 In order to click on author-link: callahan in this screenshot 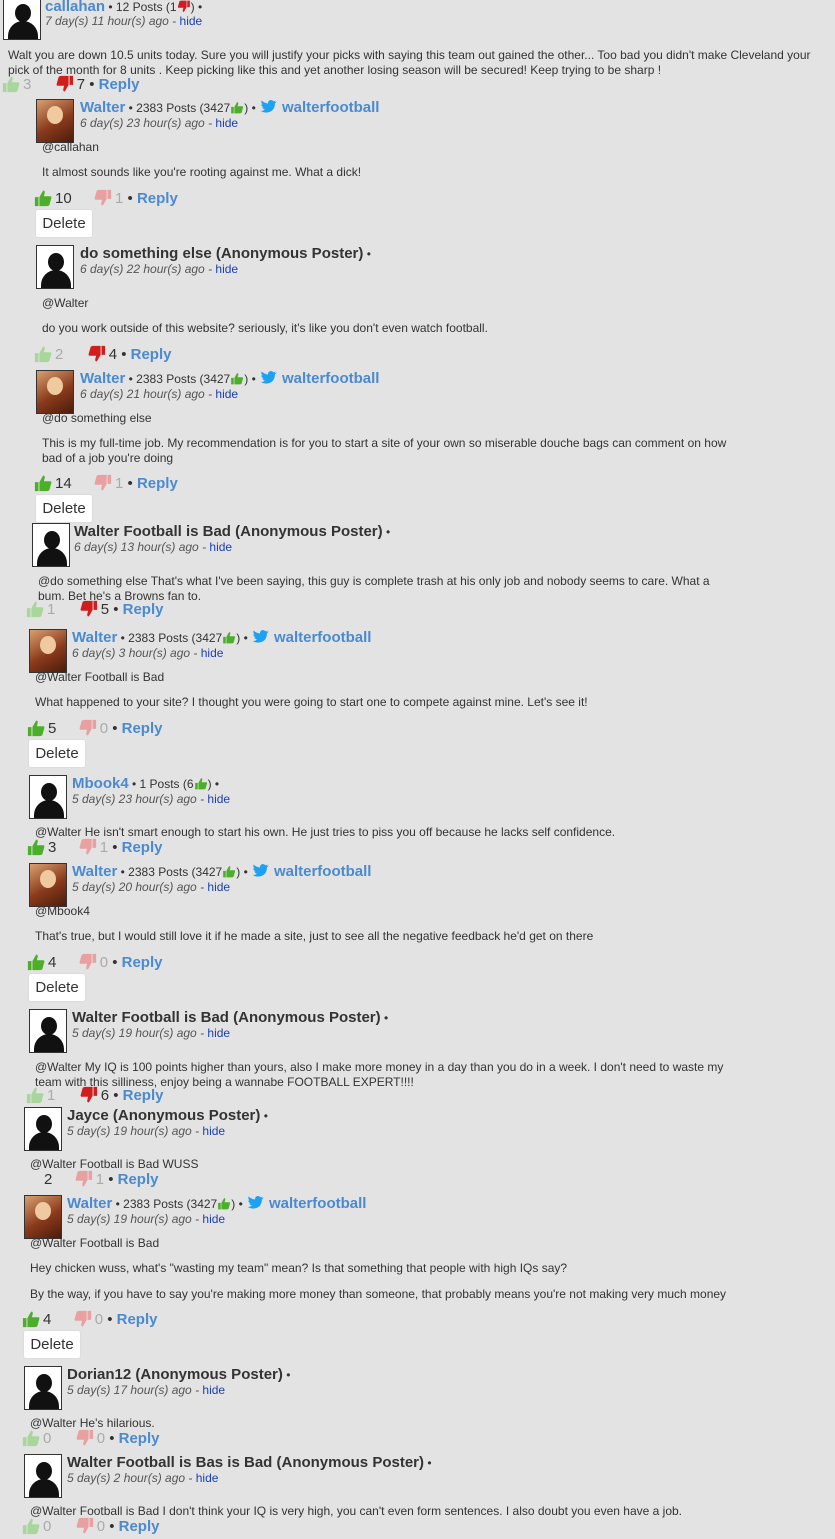, I will do `click(75, 7)`.